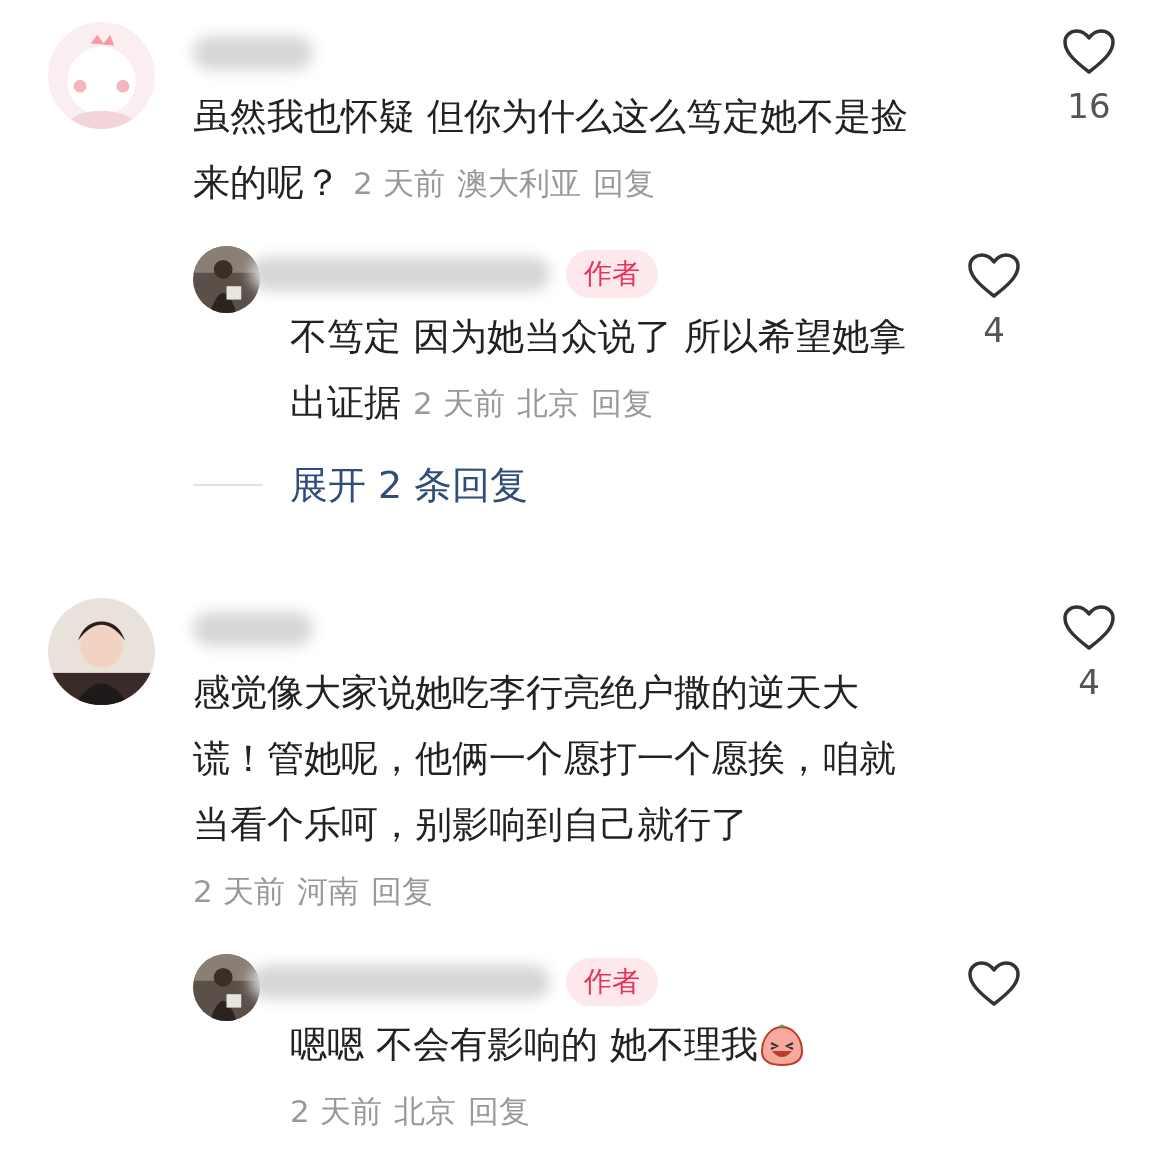 This screenshot has width=1170, height=1172. I want to click on comment-text: 嗯嗯 不会有影响的 她不理我, so click(524, 1045).